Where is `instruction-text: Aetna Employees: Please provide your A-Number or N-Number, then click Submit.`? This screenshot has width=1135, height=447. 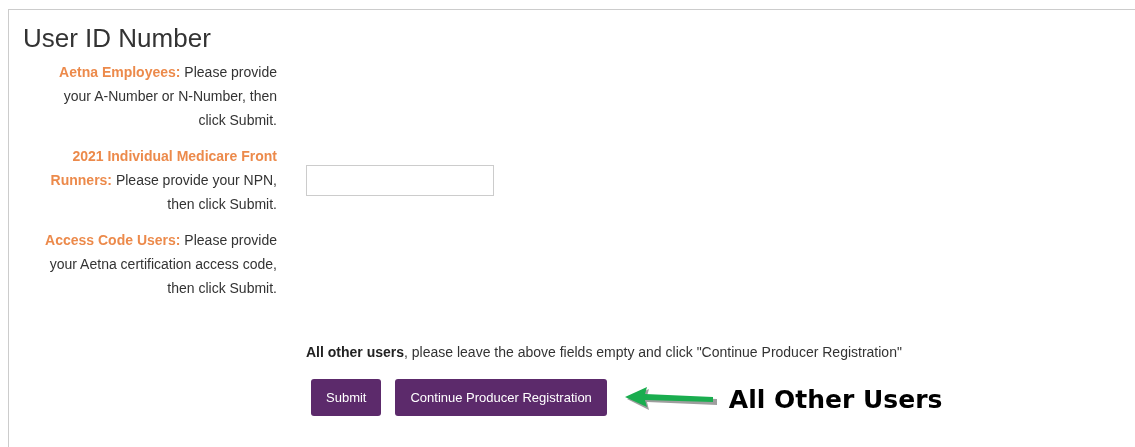
instruction-text: Aetna Employees: Please provide your A-Number or N-Number, then click Submit. is located at coordinates (167, 96).